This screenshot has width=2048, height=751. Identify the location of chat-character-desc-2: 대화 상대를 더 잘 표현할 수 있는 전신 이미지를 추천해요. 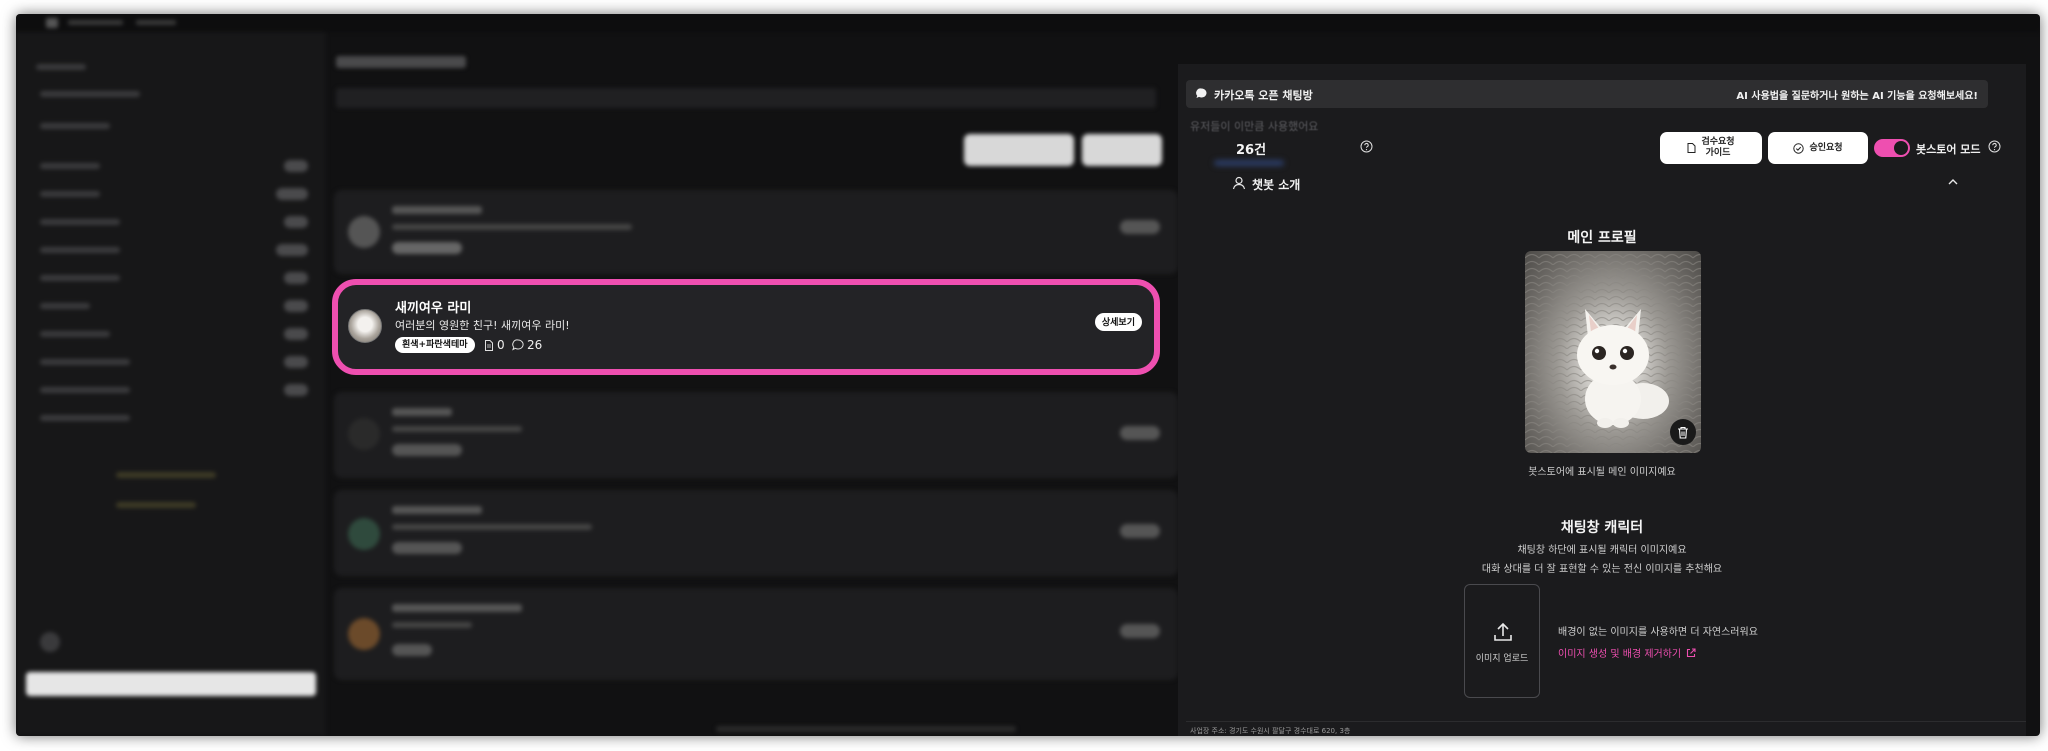
(1602, 569).